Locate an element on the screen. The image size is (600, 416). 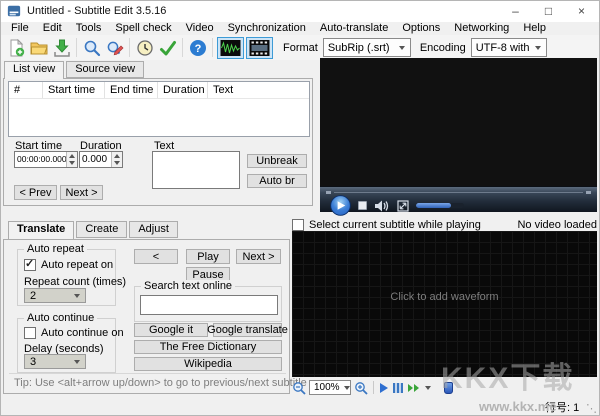
open-file-button is located at coordinates (38, 47).